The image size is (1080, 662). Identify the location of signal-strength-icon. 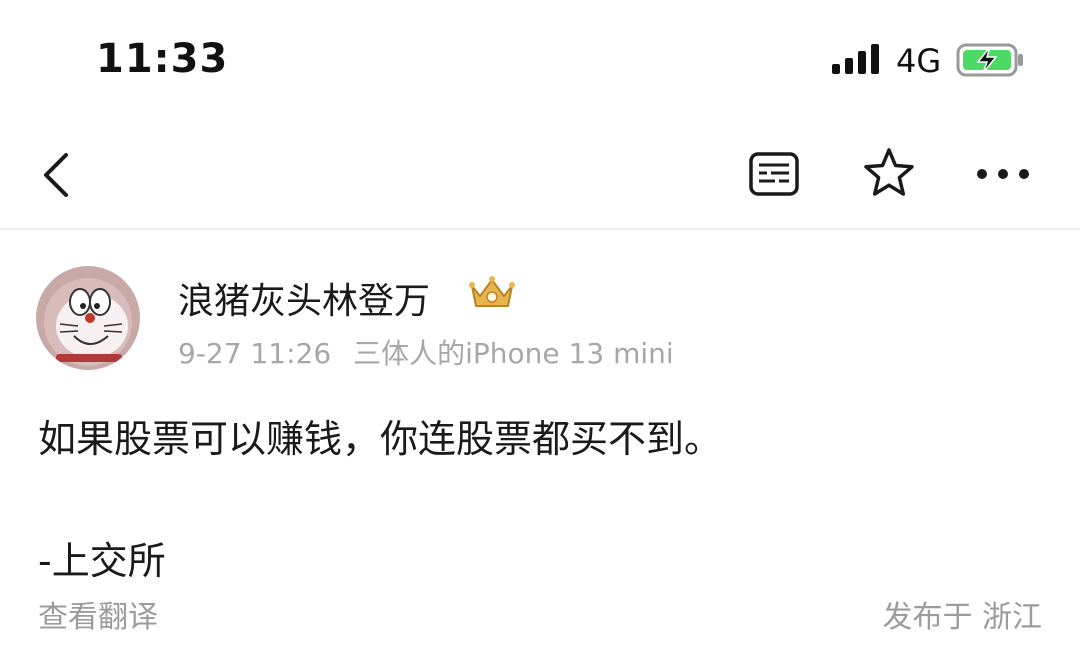
(855, 59).